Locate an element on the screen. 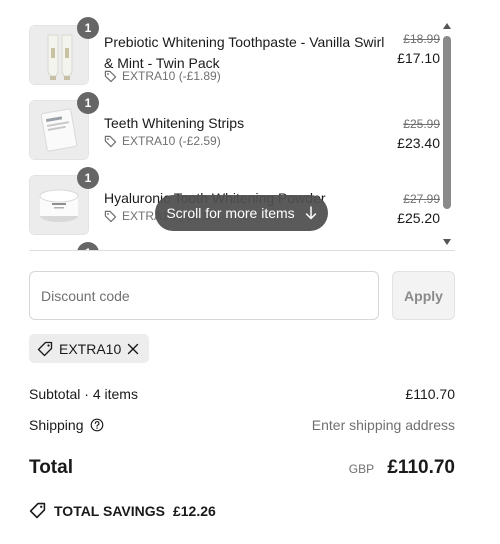 Image resolution: width=500 pixels, height=544 pixels. discount-allocation: EXTRA10 (-£2.59) is located at coordinates (162, 141).